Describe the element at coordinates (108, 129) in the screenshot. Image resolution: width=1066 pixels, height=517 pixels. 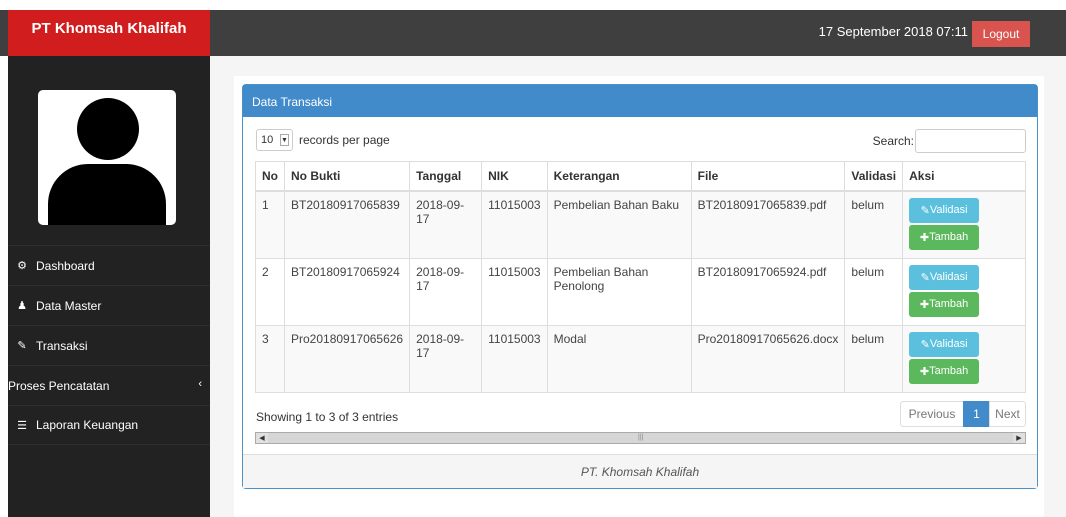
I see `avatar-head-shape` at that location.